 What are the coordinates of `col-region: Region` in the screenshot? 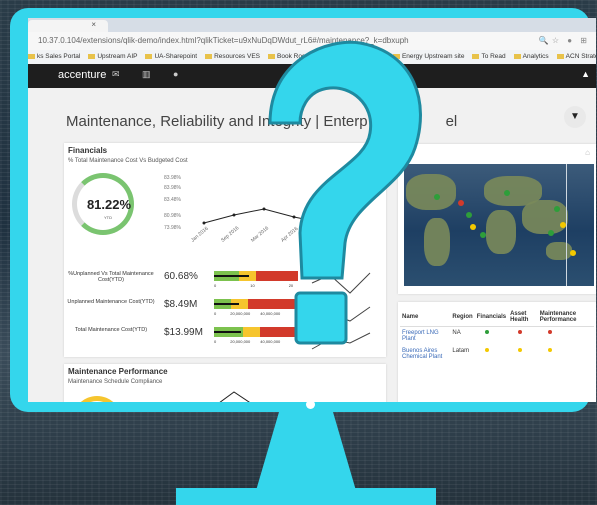 It's located at (462, 317).